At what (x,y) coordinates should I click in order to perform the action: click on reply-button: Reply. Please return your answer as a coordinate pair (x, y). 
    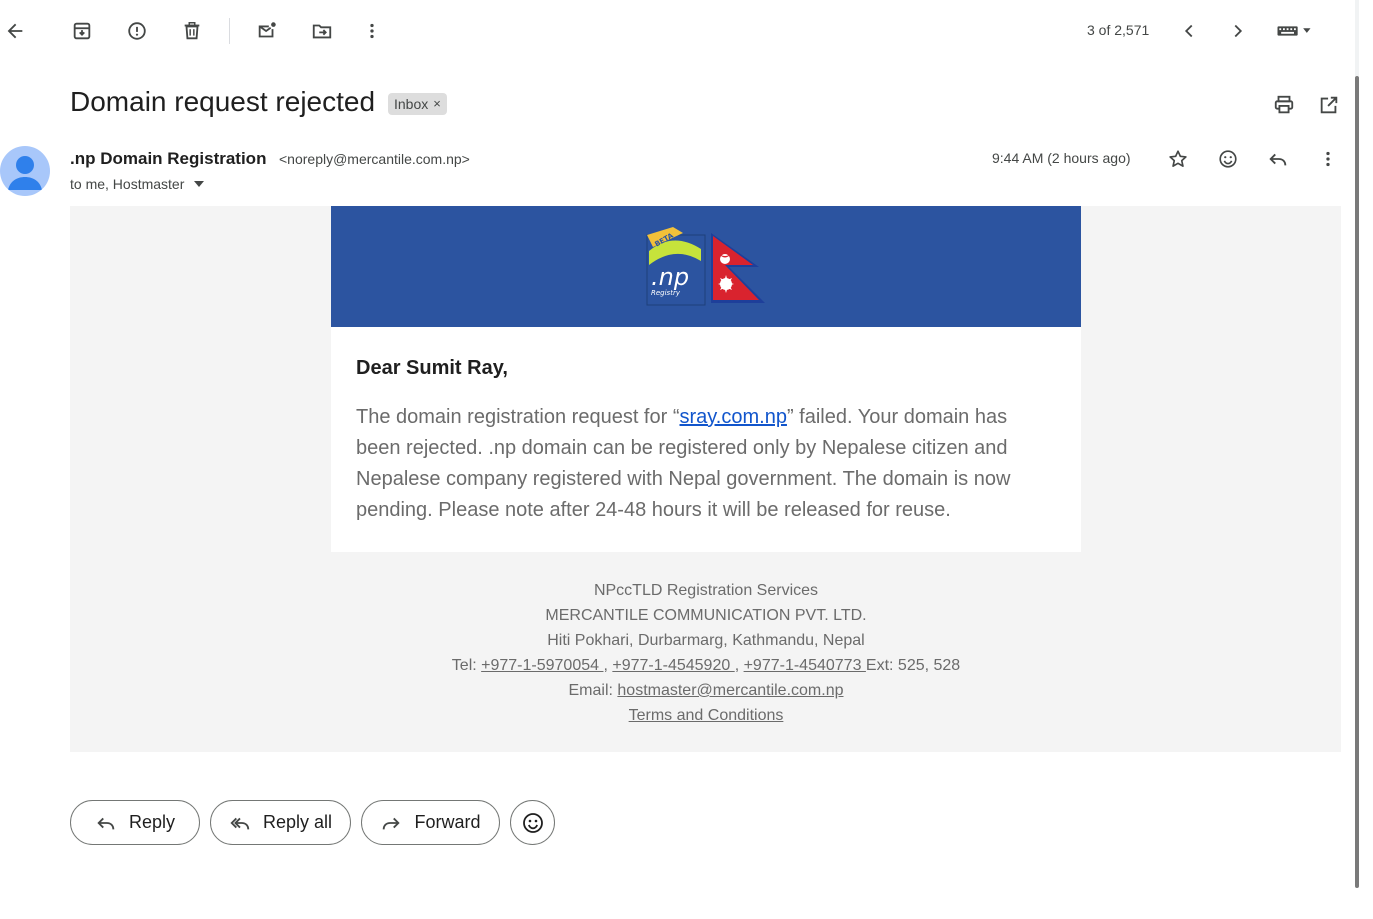
    Looking at the image, I should click on (135, 822).